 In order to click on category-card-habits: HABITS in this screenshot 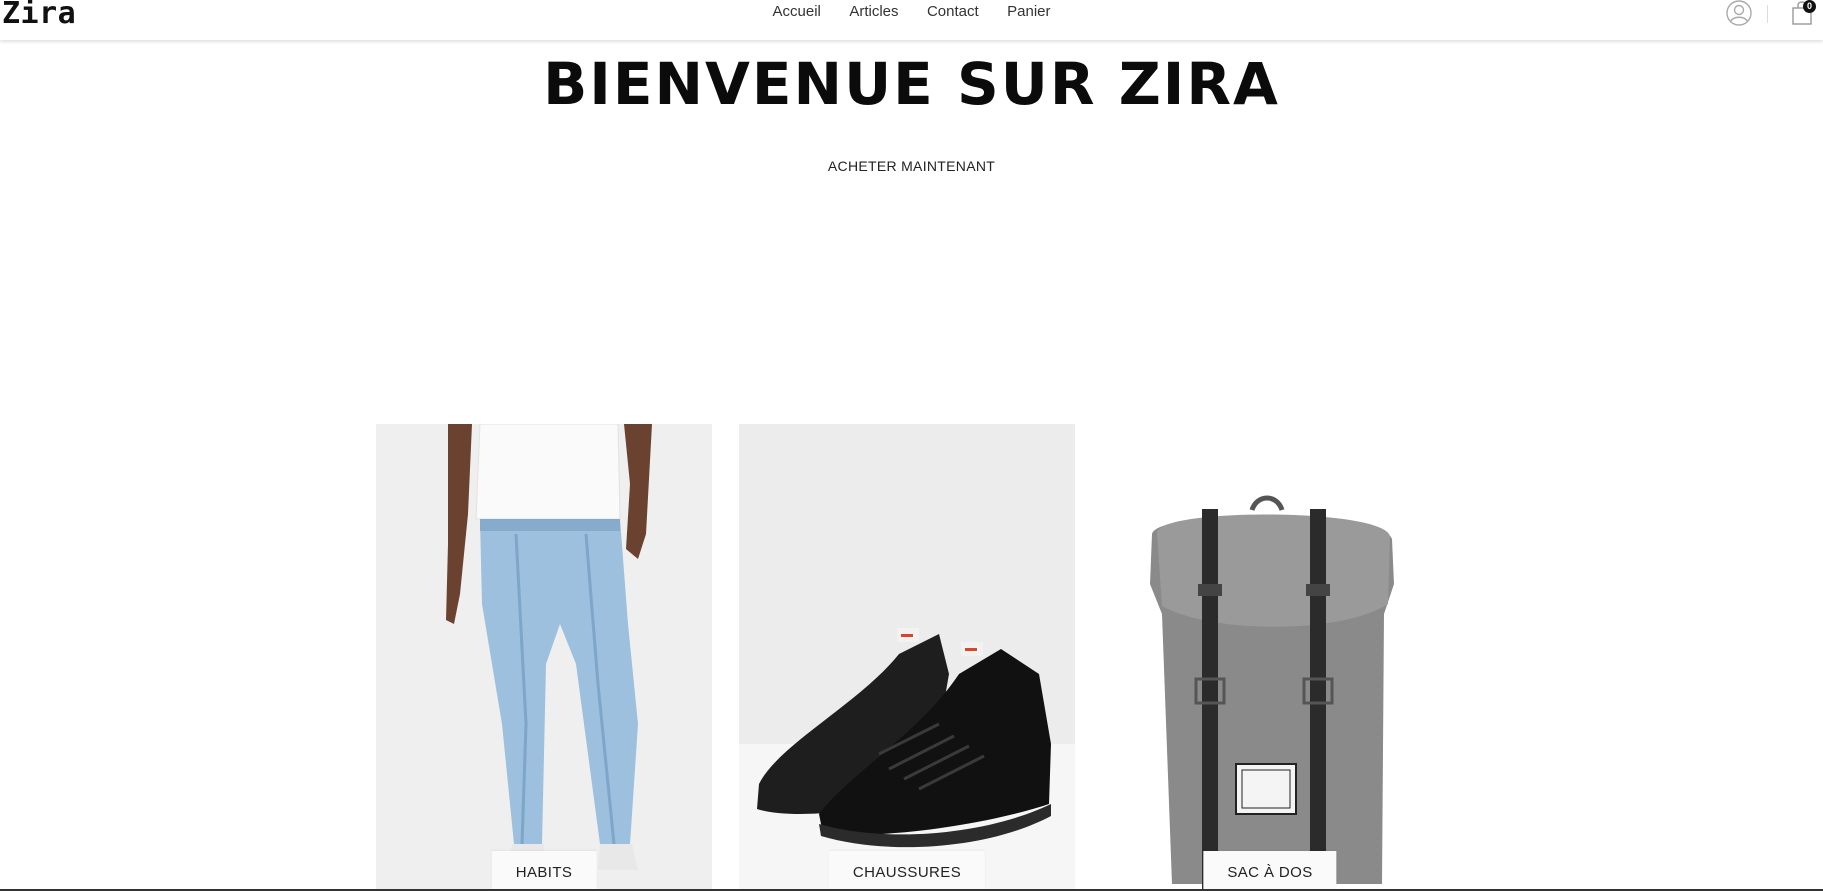, I will do `click(544, 657)`.